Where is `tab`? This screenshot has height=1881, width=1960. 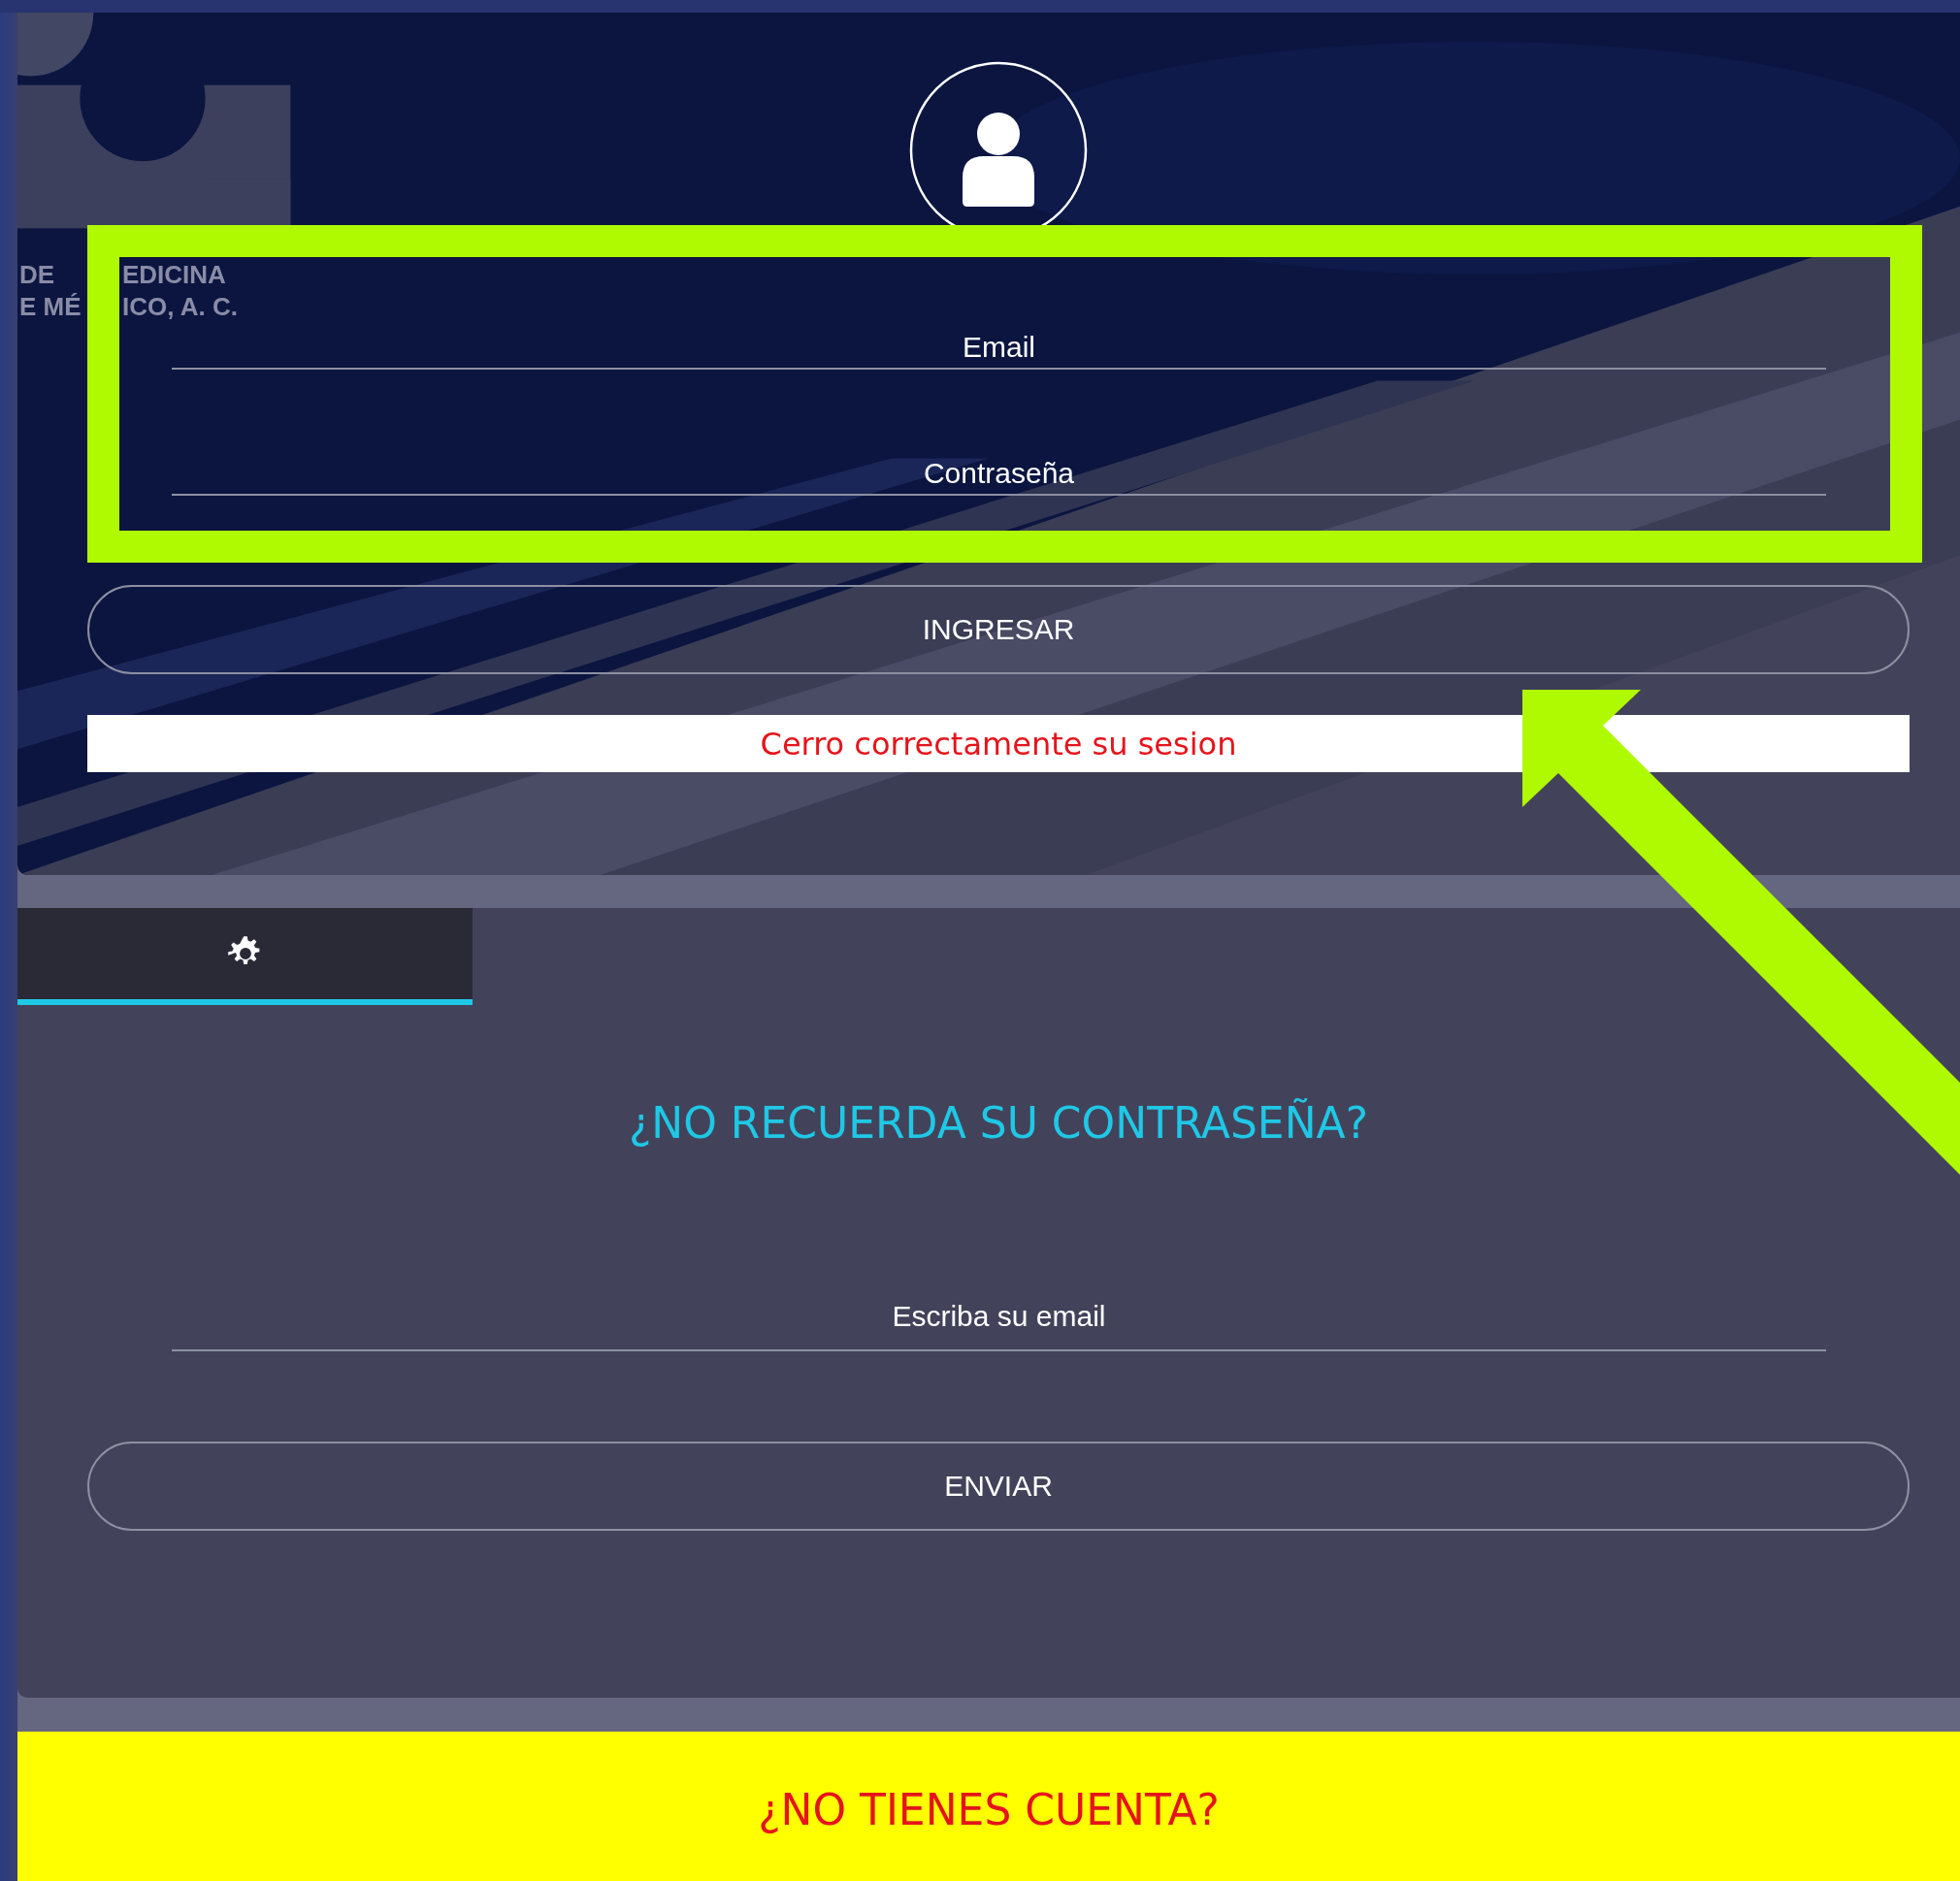
tab is located at coordinates (245, 956).